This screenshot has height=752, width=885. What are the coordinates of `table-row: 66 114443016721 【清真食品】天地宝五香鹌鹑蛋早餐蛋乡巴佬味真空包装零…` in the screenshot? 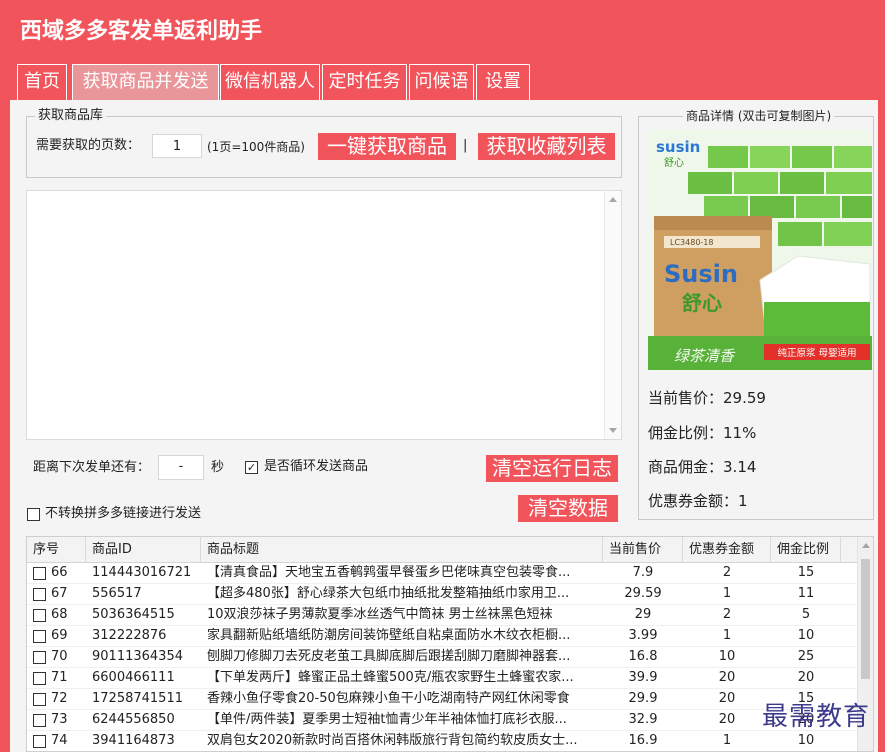 It's located at (442, 573).